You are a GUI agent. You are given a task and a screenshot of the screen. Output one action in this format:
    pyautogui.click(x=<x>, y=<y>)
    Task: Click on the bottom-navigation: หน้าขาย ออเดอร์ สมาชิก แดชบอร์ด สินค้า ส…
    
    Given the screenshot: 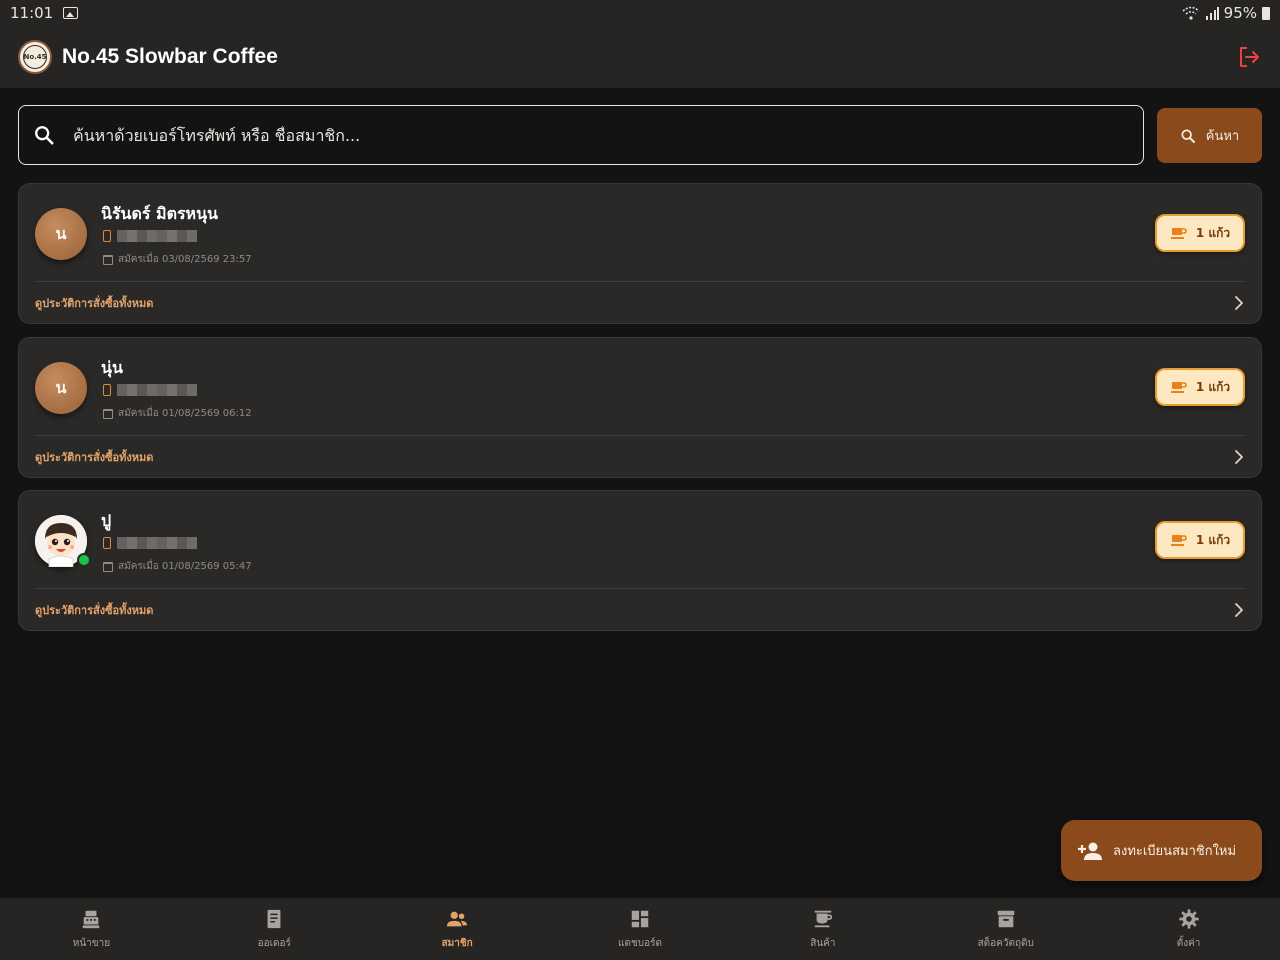 What is the action you would take?
    pyautogui.click(x=640, y=929)
    